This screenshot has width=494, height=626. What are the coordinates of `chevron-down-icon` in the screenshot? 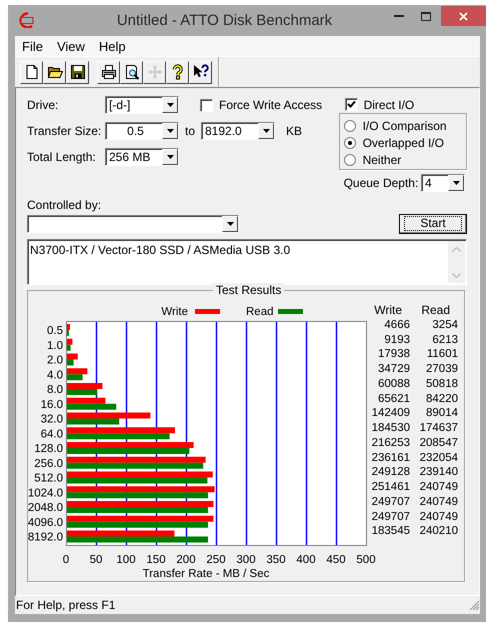 It's located at (456, 275).